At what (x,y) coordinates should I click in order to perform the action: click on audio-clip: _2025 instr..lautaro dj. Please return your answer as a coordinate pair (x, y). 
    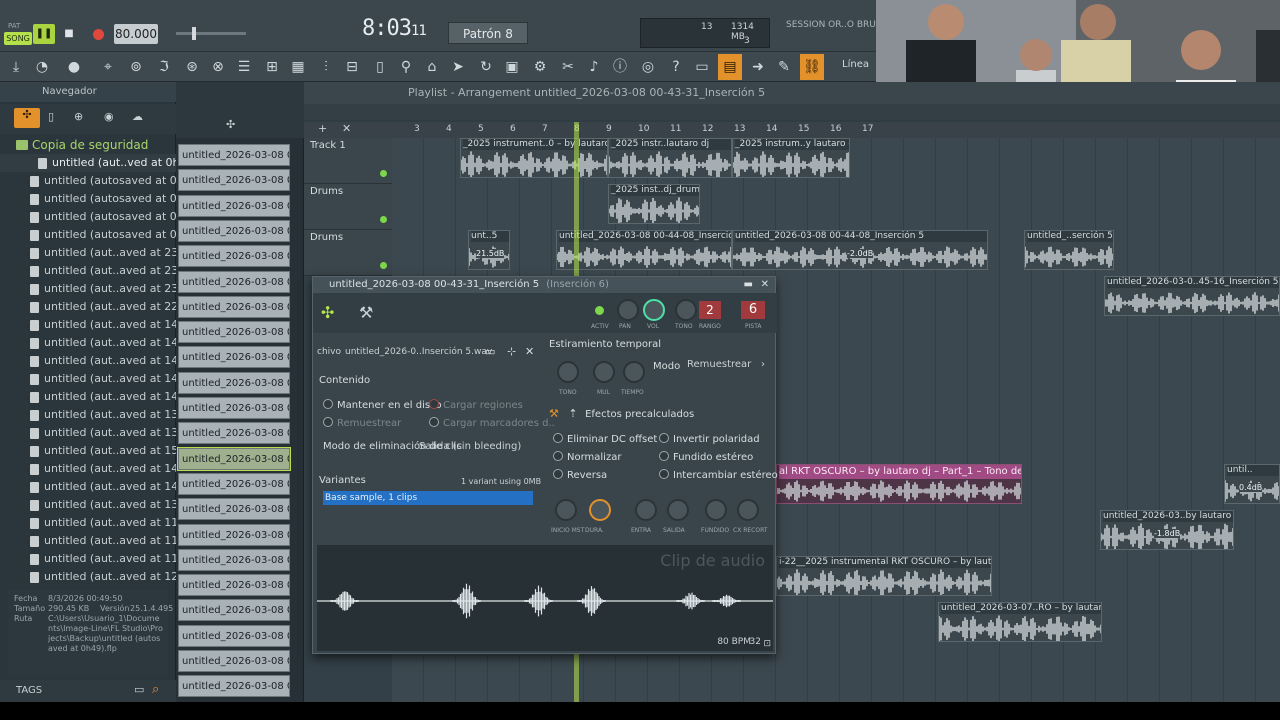
    Looking at the image, I should click on (670, 158).